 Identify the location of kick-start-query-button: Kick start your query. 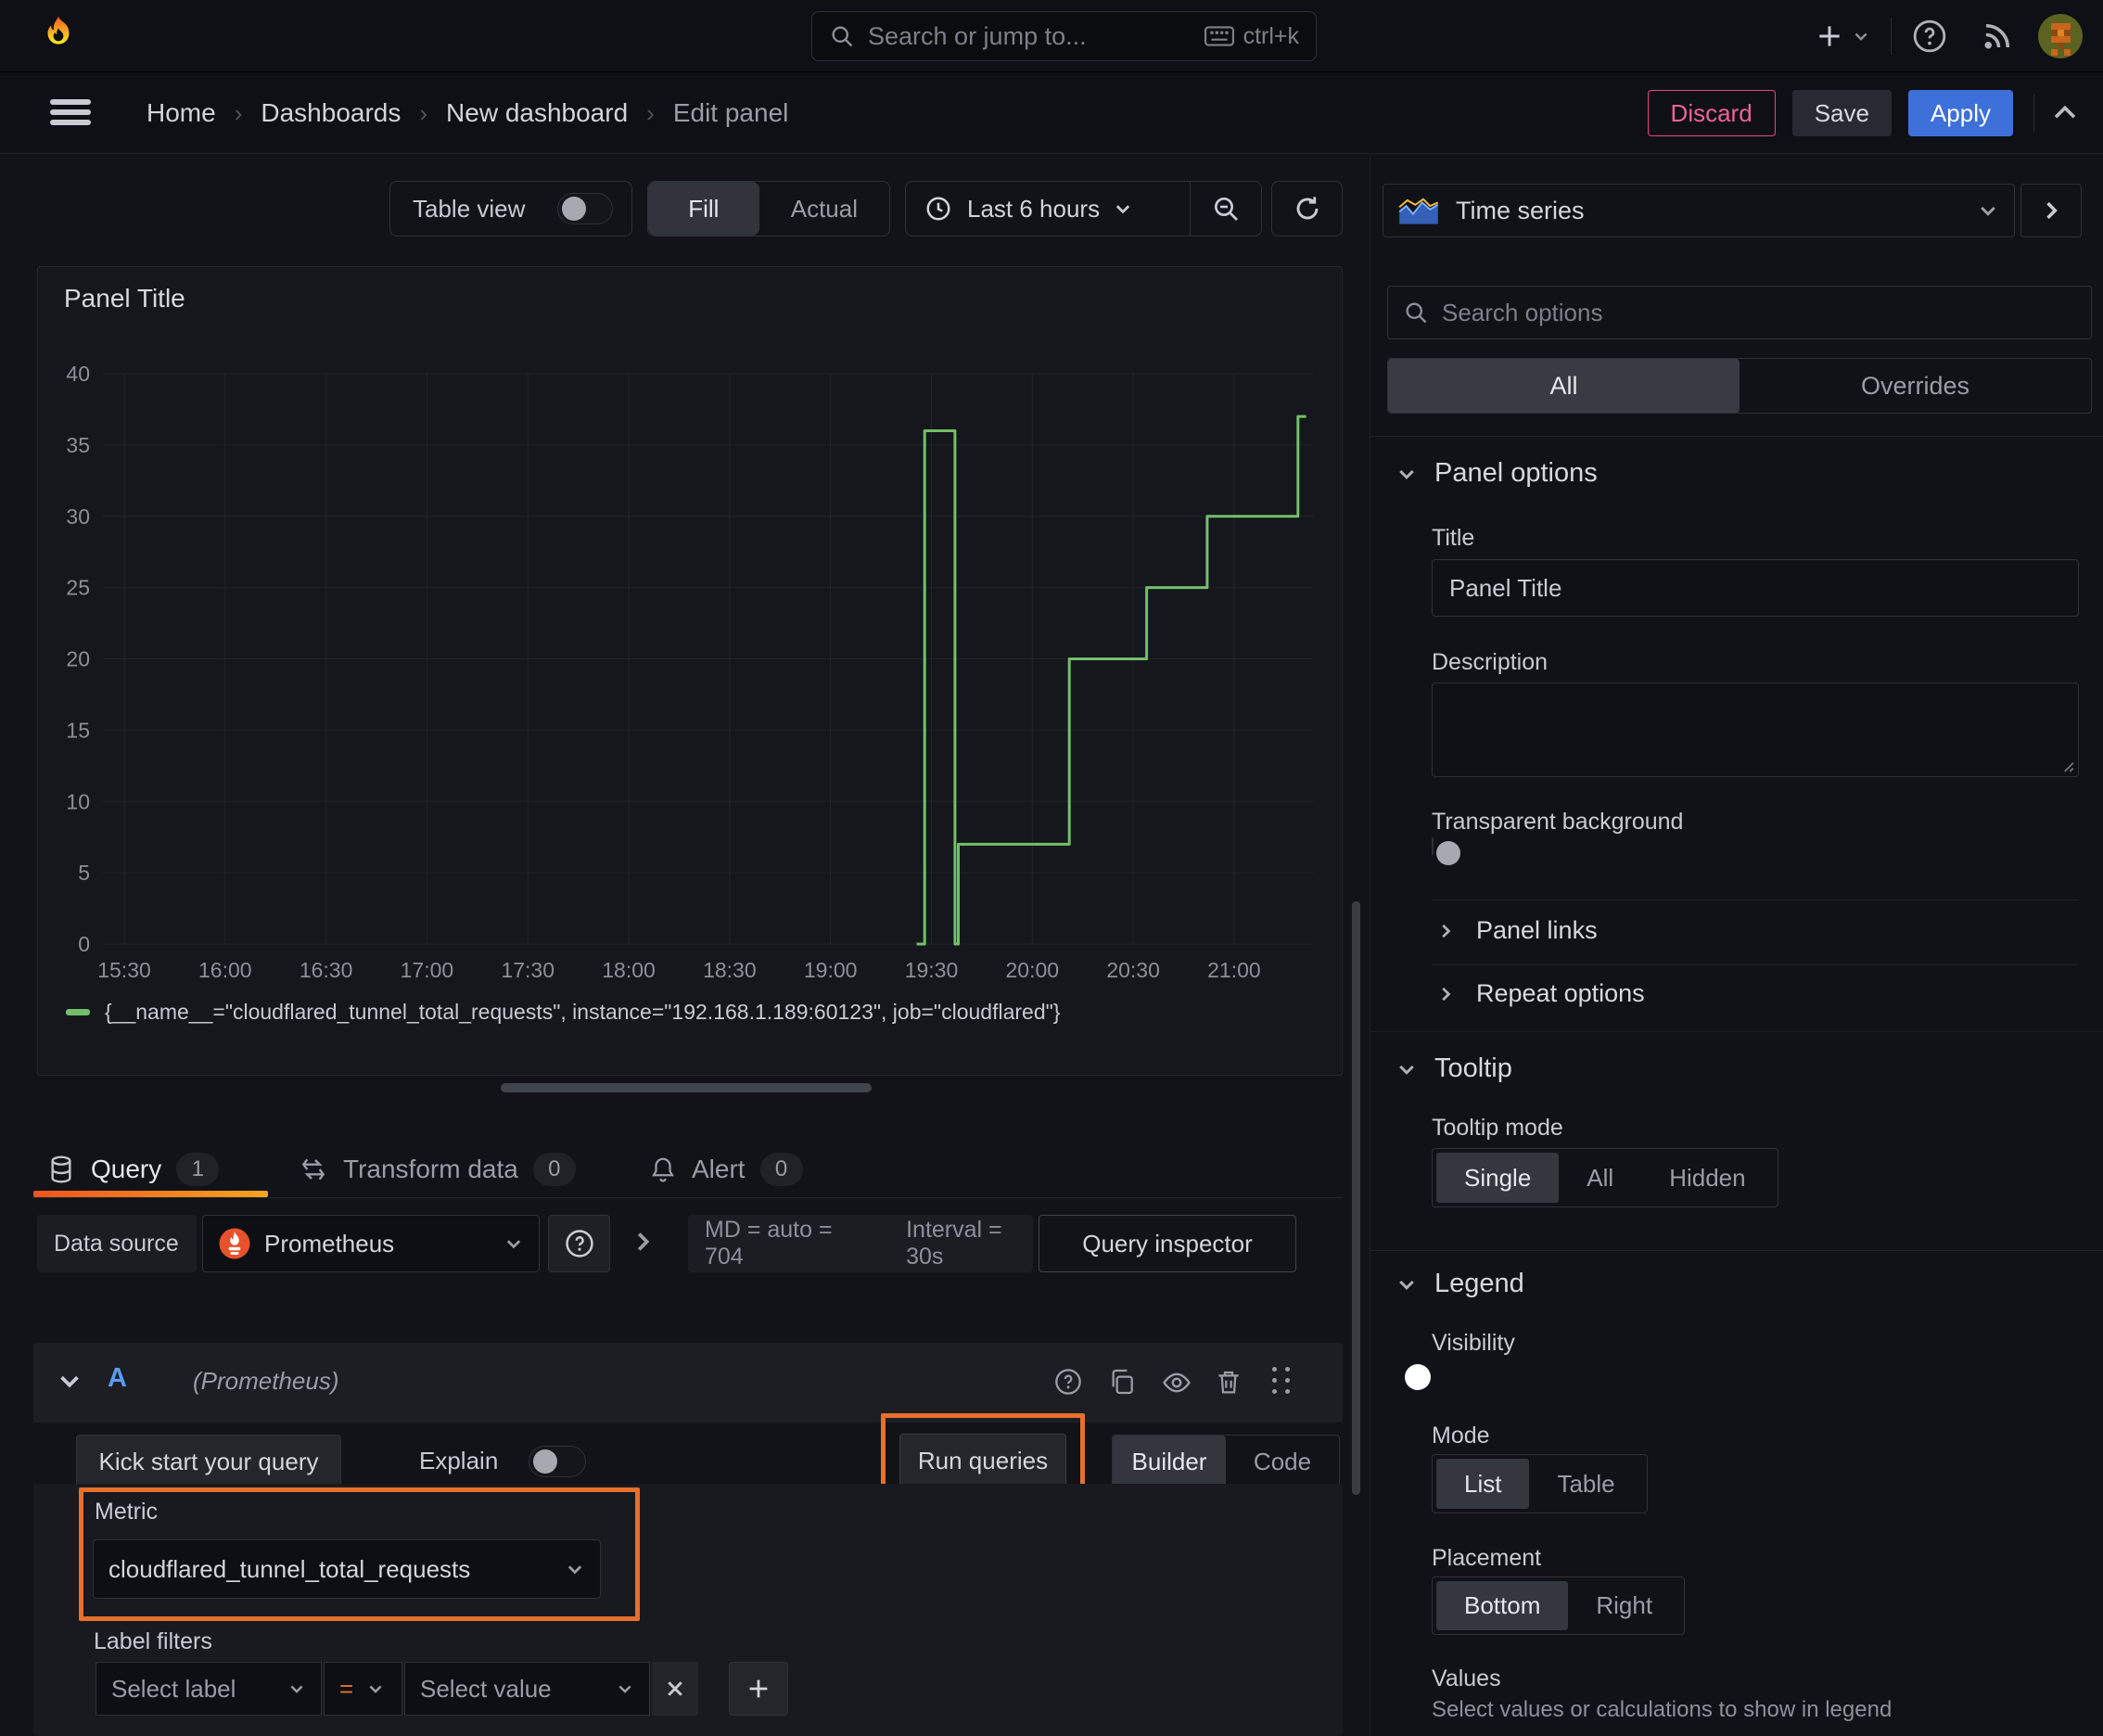
(208, 1461).